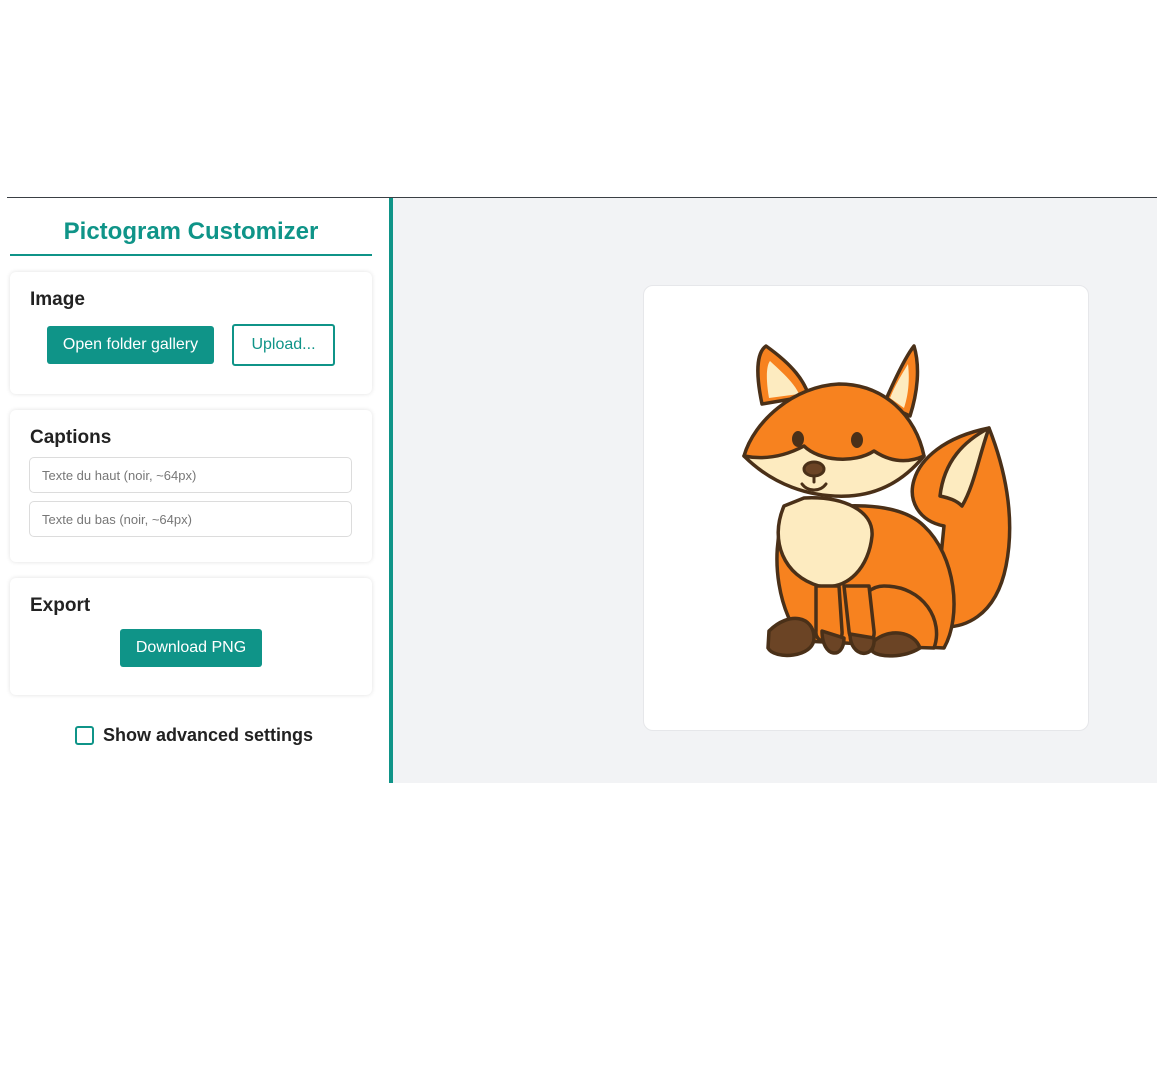 The width and height of the screenshot is (1157, 1090). Describe the element at coordinates (191, 237) in the screenshot. I see `app-title: Pictogram Customizer` at that location.